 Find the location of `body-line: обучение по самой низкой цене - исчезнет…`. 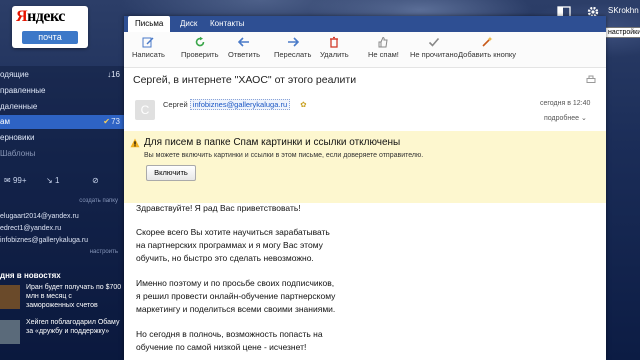

body-line: обучение по самой низкой цене - исчезнет… is located at coordinates (221, 347).